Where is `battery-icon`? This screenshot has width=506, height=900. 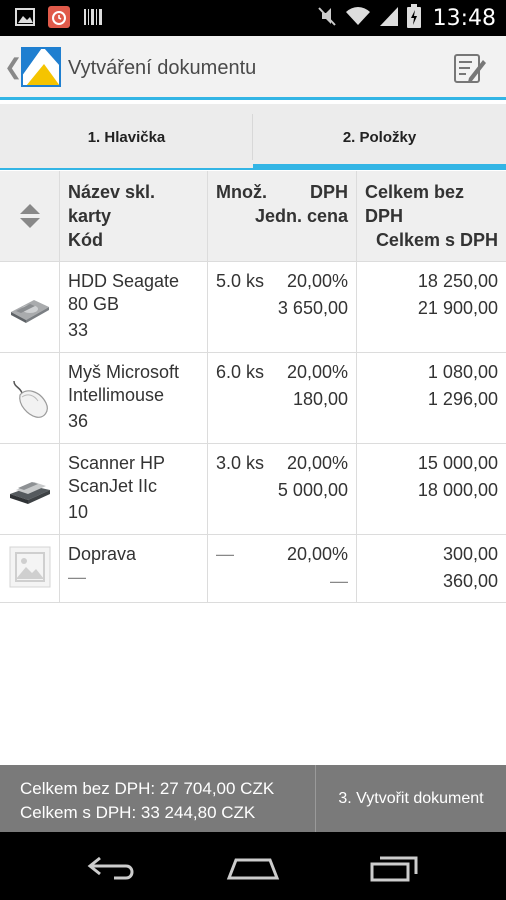
battery-icon is located at coordinates (413, 18).